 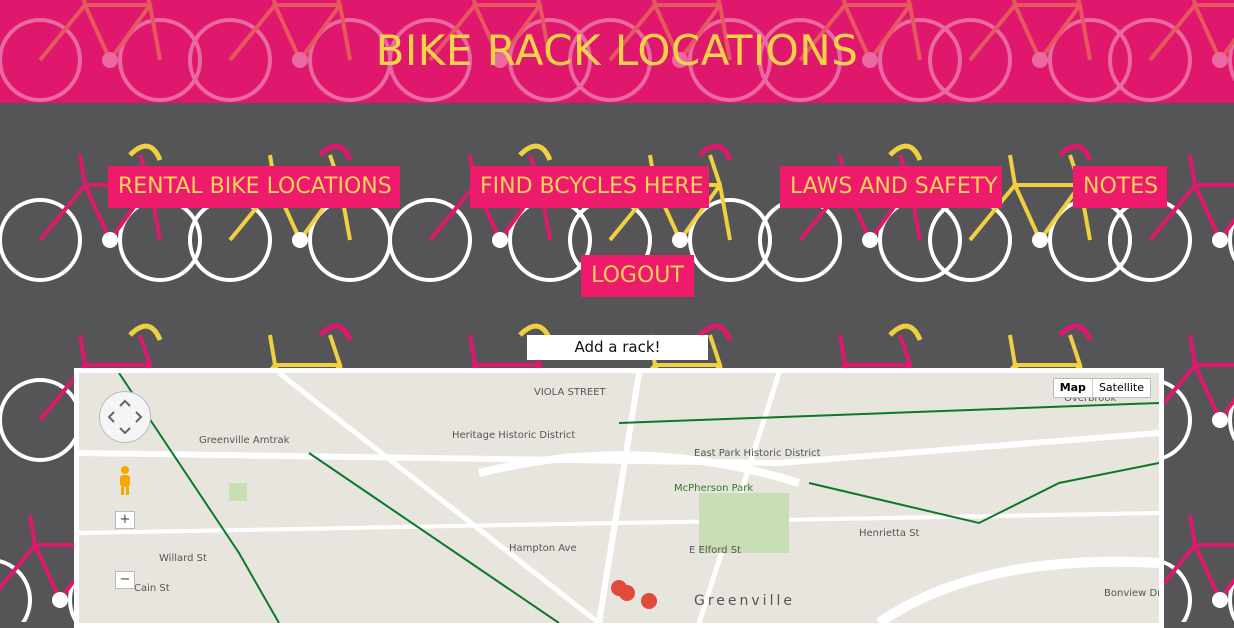 I want to click on pegman-icon, so click(x=125, y=480).